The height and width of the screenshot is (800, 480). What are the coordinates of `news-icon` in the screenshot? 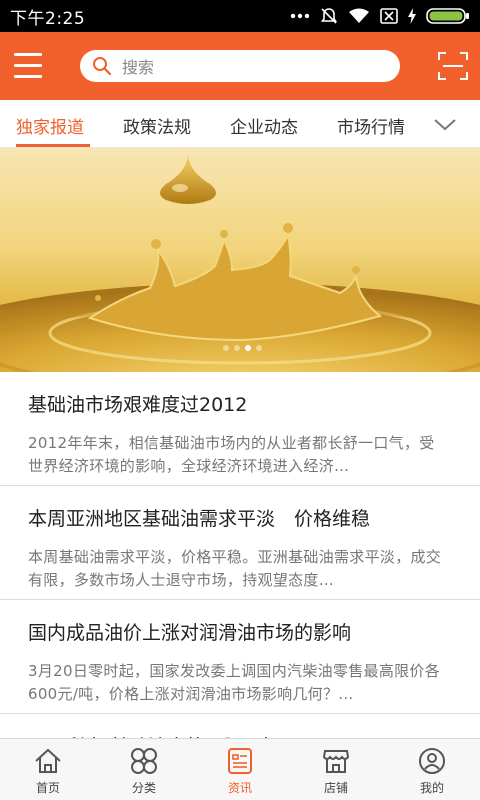 It's located at (240, 761).